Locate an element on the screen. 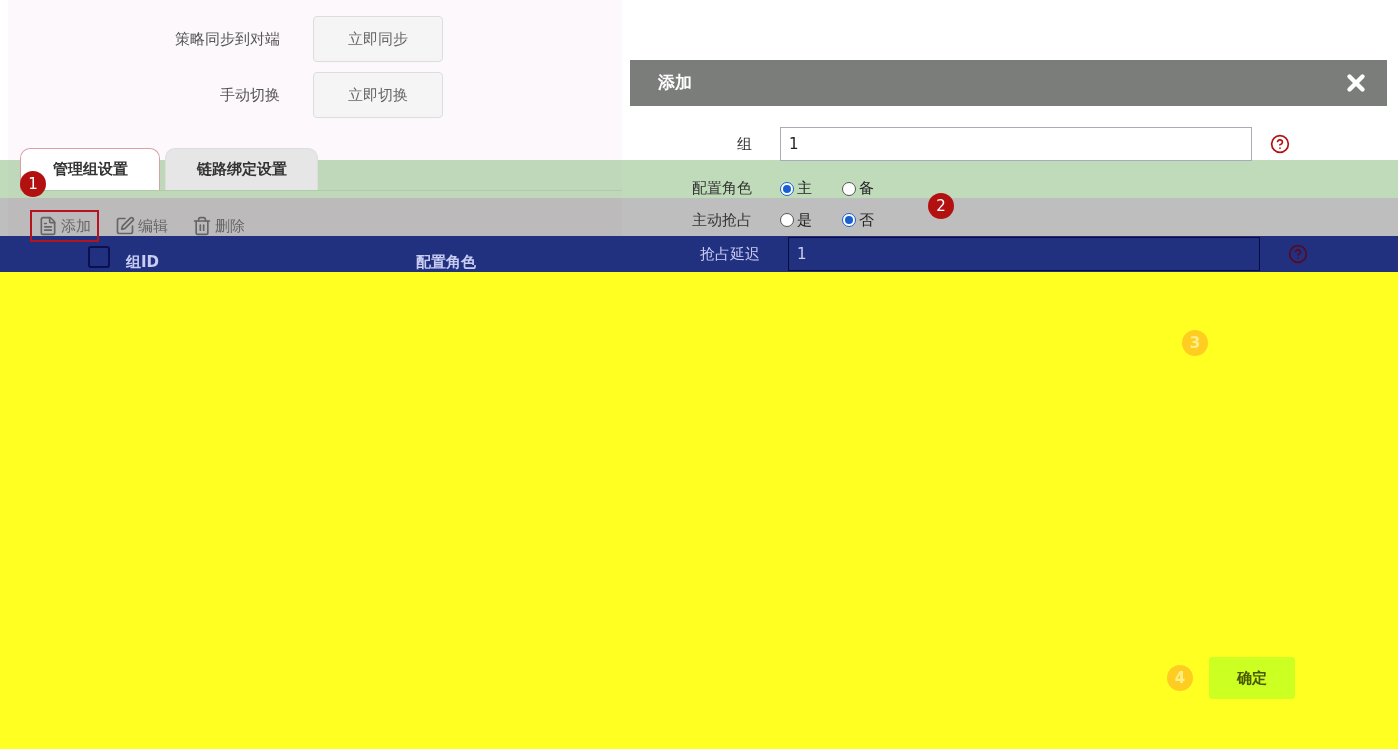 The height and width of the screenshot is (749, 1398). dialog-title: 添加 is located at coordinates (675, 83).